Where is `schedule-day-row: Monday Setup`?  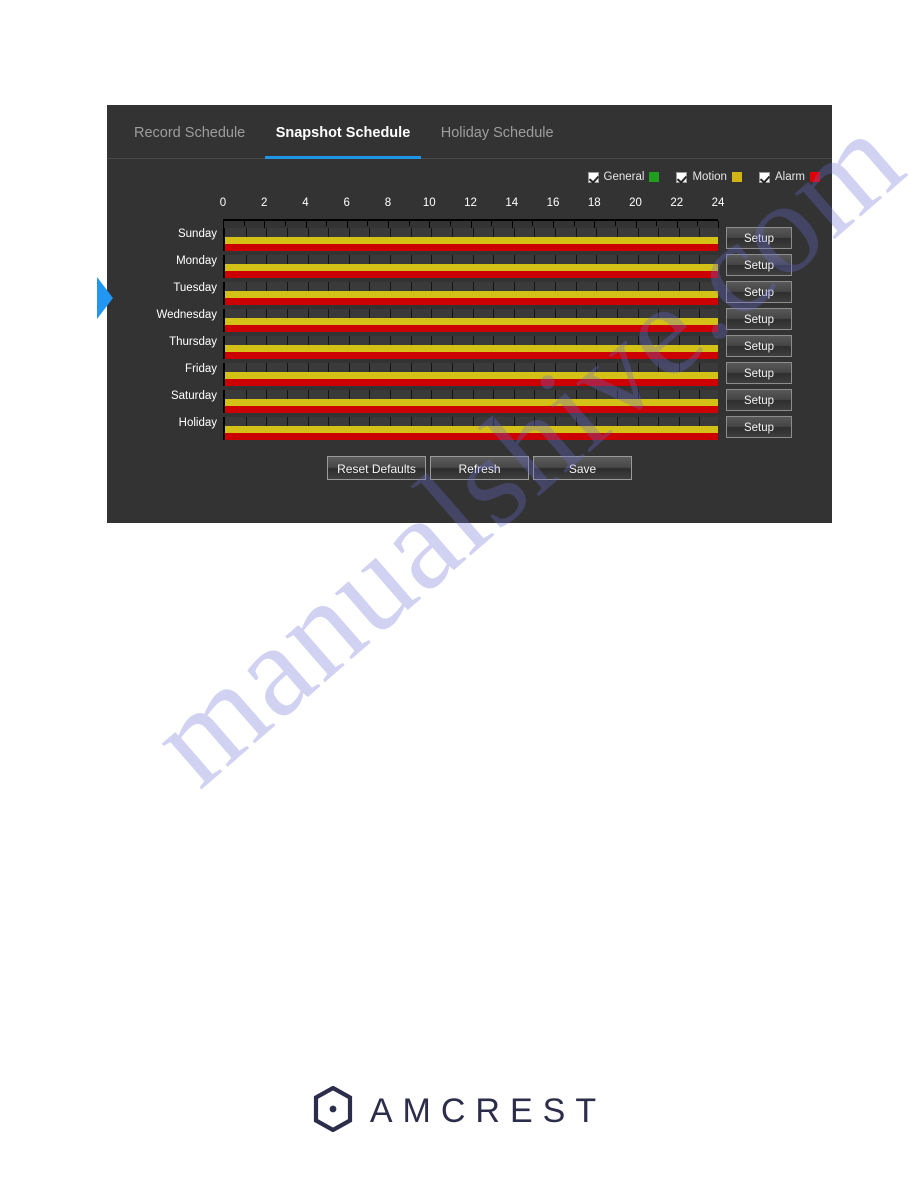
schedule-day-row: Monday Setup is located at coordinates (484, 266).